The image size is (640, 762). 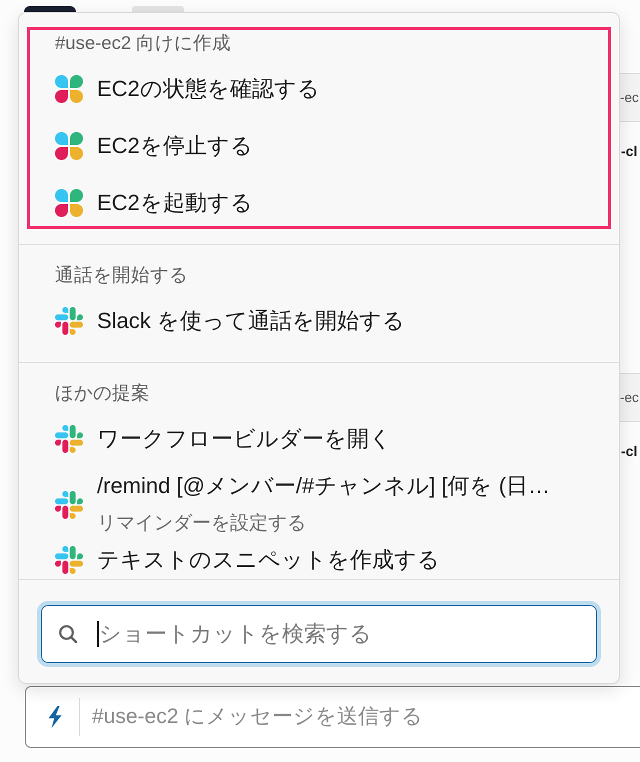 I want to click on shortcut-item: テキストのスニペットを作成する, so click(x=327, y=560).